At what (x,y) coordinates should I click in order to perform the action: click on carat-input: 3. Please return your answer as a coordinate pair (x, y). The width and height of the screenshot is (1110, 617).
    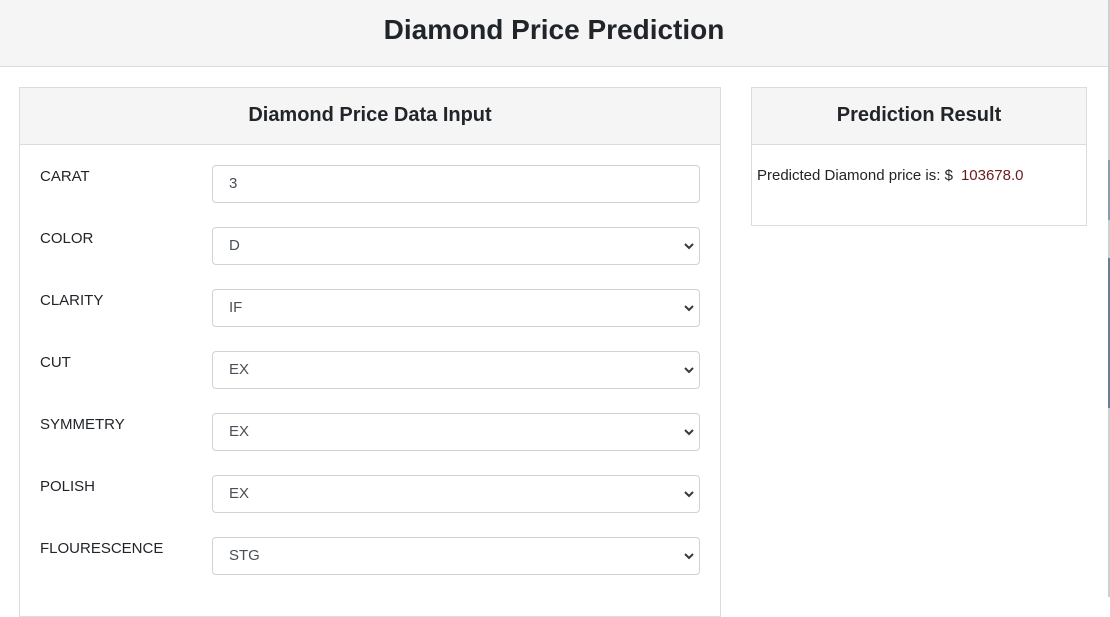
    Looking at the image, I should click on (456, 184).